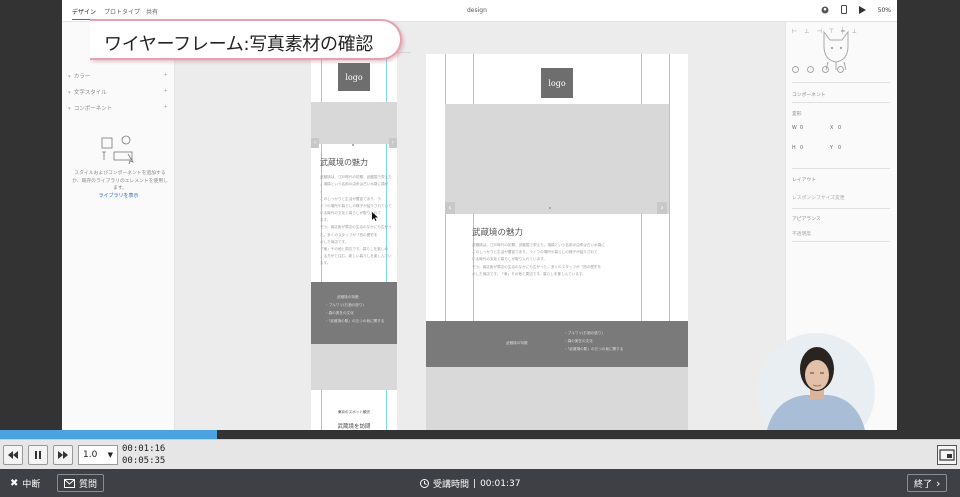  I want to click on h-label: H, so click(794, 148).